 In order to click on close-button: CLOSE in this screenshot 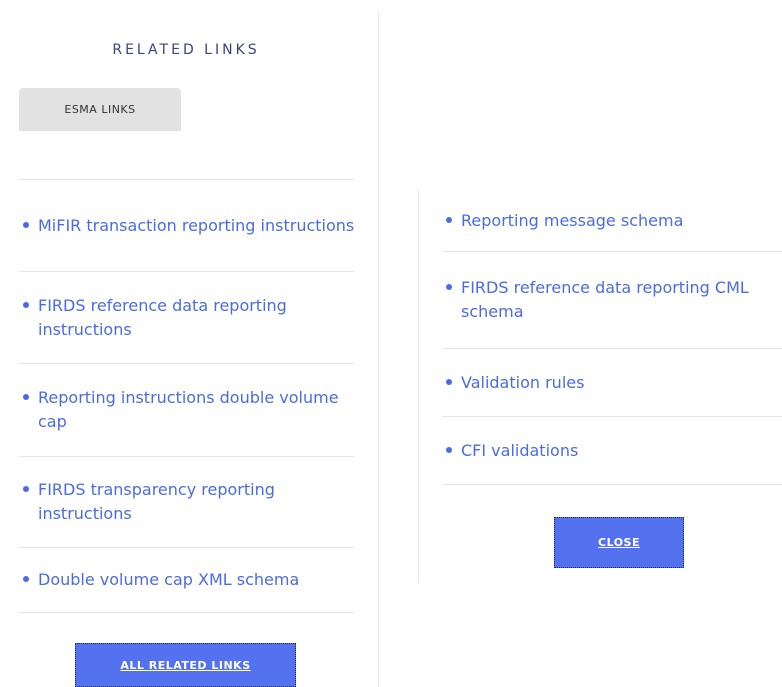, I will do `click(619, 542)`.